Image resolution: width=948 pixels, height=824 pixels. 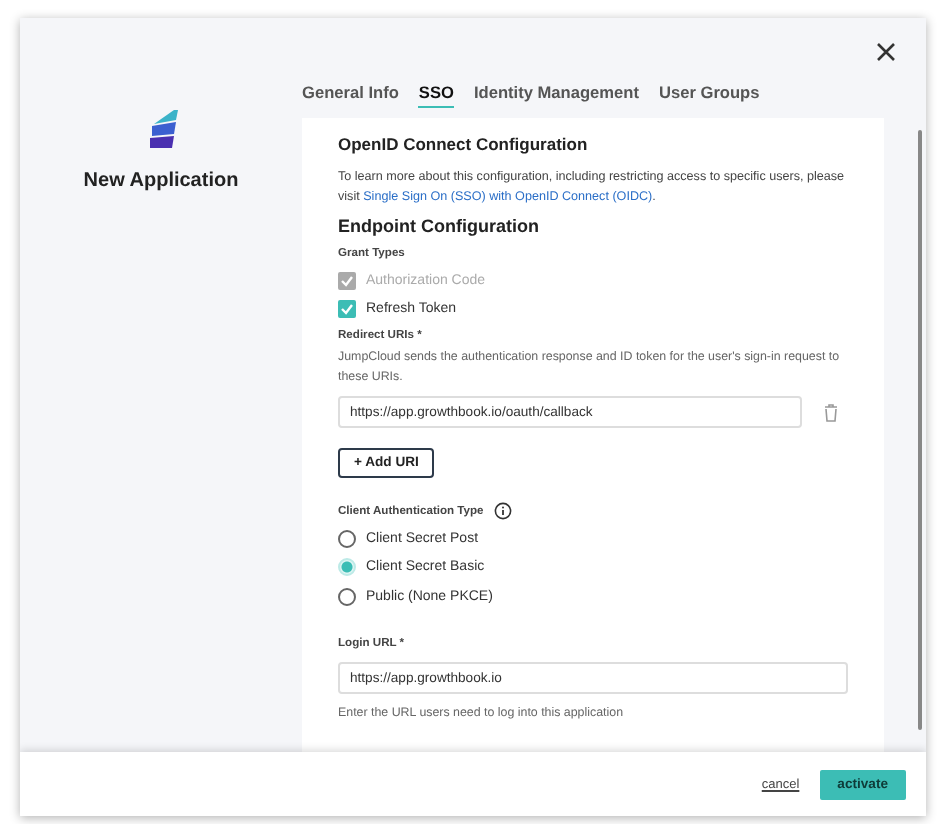 What do you see at coordinates (556, 95) in the screenshot?
I see `tab: Identity Management` at bounding box center [556, 95].